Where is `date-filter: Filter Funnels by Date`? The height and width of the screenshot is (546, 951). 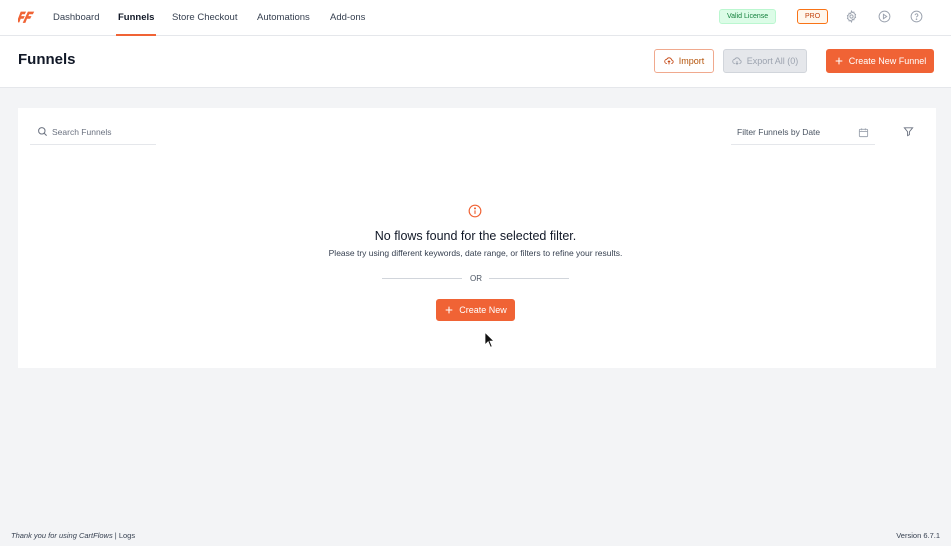 date-filter: Filter Funnels by Date is located at coordinates (803, 132).